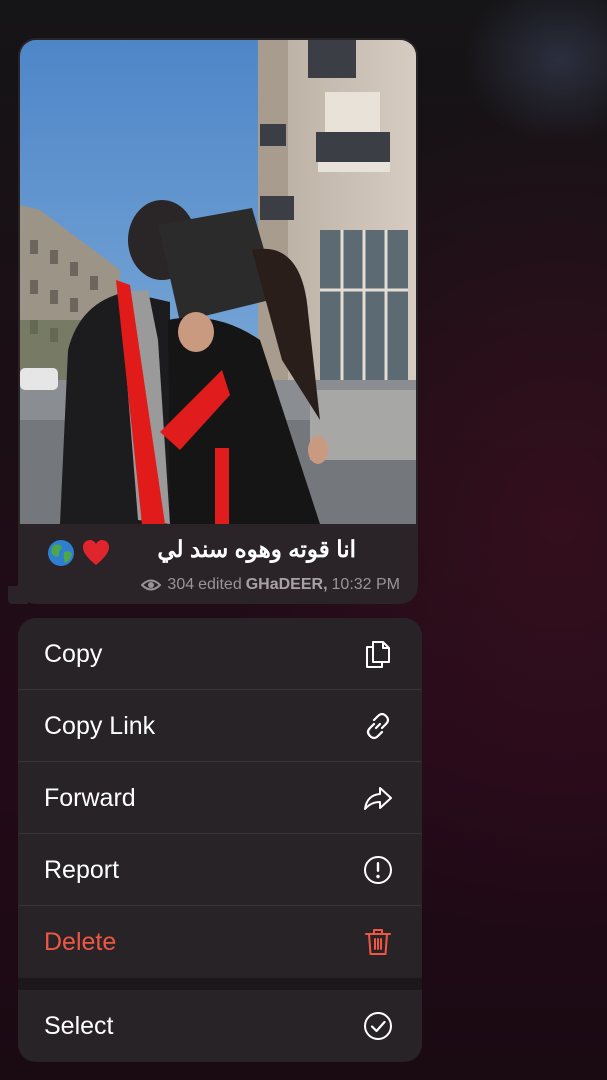 This screenshot has width=607, height=1080. What do you see at coordinates (220, 725) in the screenshot?
I see `menu-item-copy-link: Copy Link` at bounding box center [220, 725].